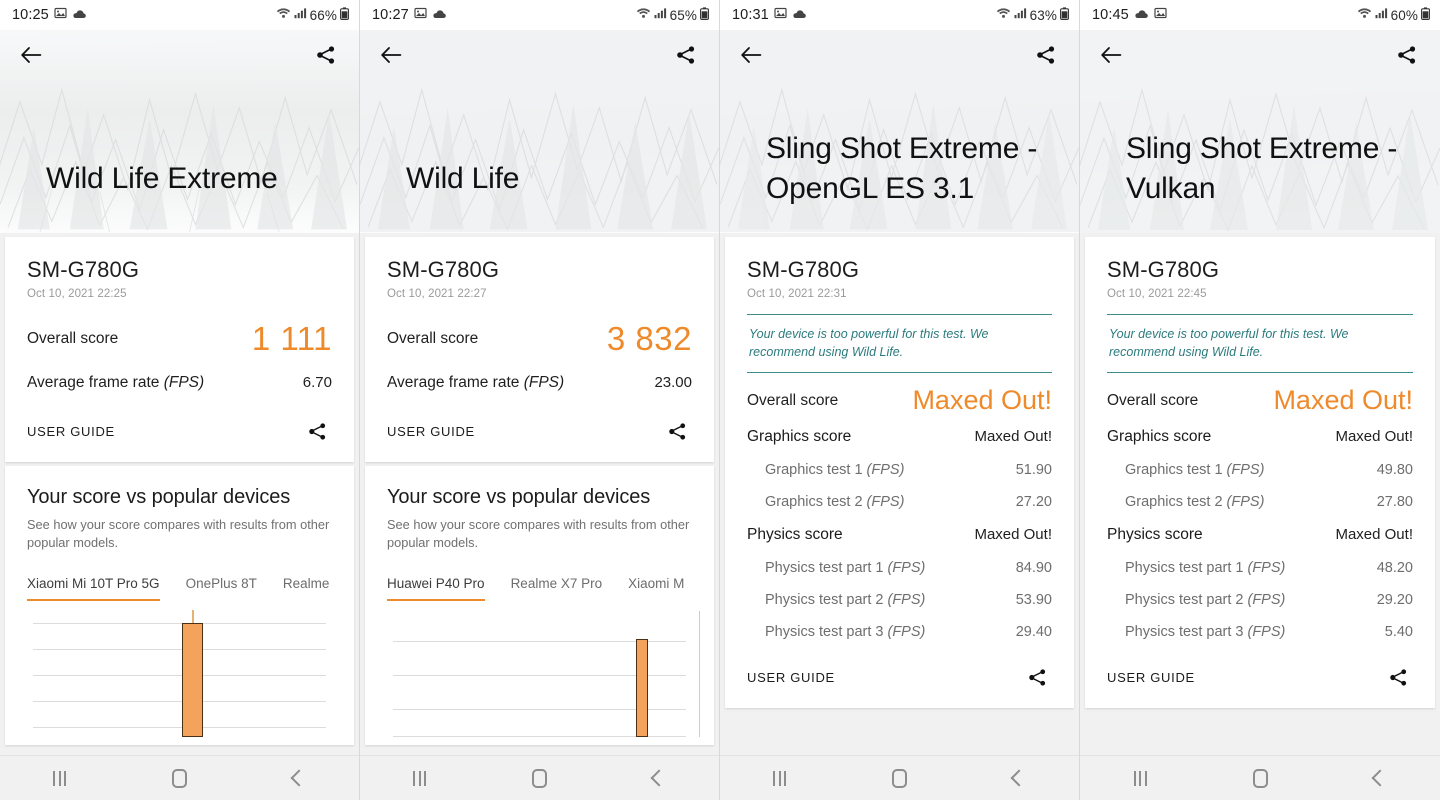  I want to click on overall-score-row: Overall score 1 111, so click(179, 331).